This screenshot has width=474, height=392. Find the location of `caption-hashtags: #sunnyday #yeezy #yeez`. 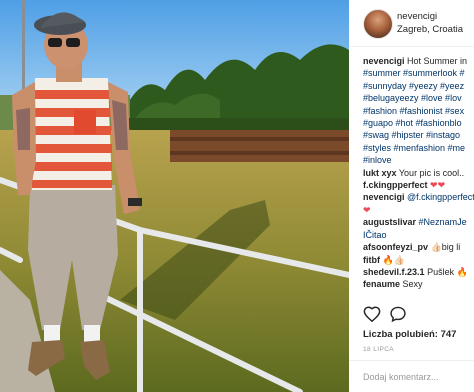

caption-hashtags: #sunnyday #yeezy #yeez is located at coordinates (418, 86).